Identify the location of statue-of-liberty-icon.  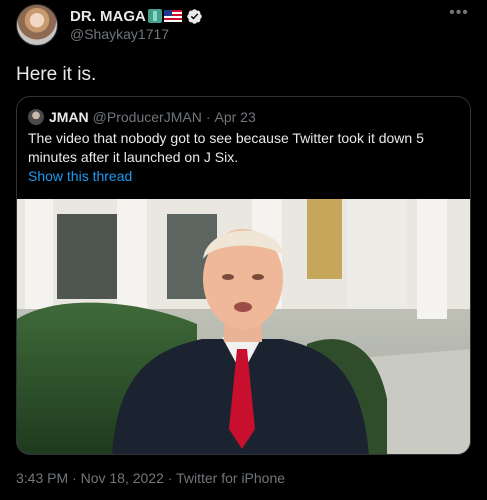
(154, 16).